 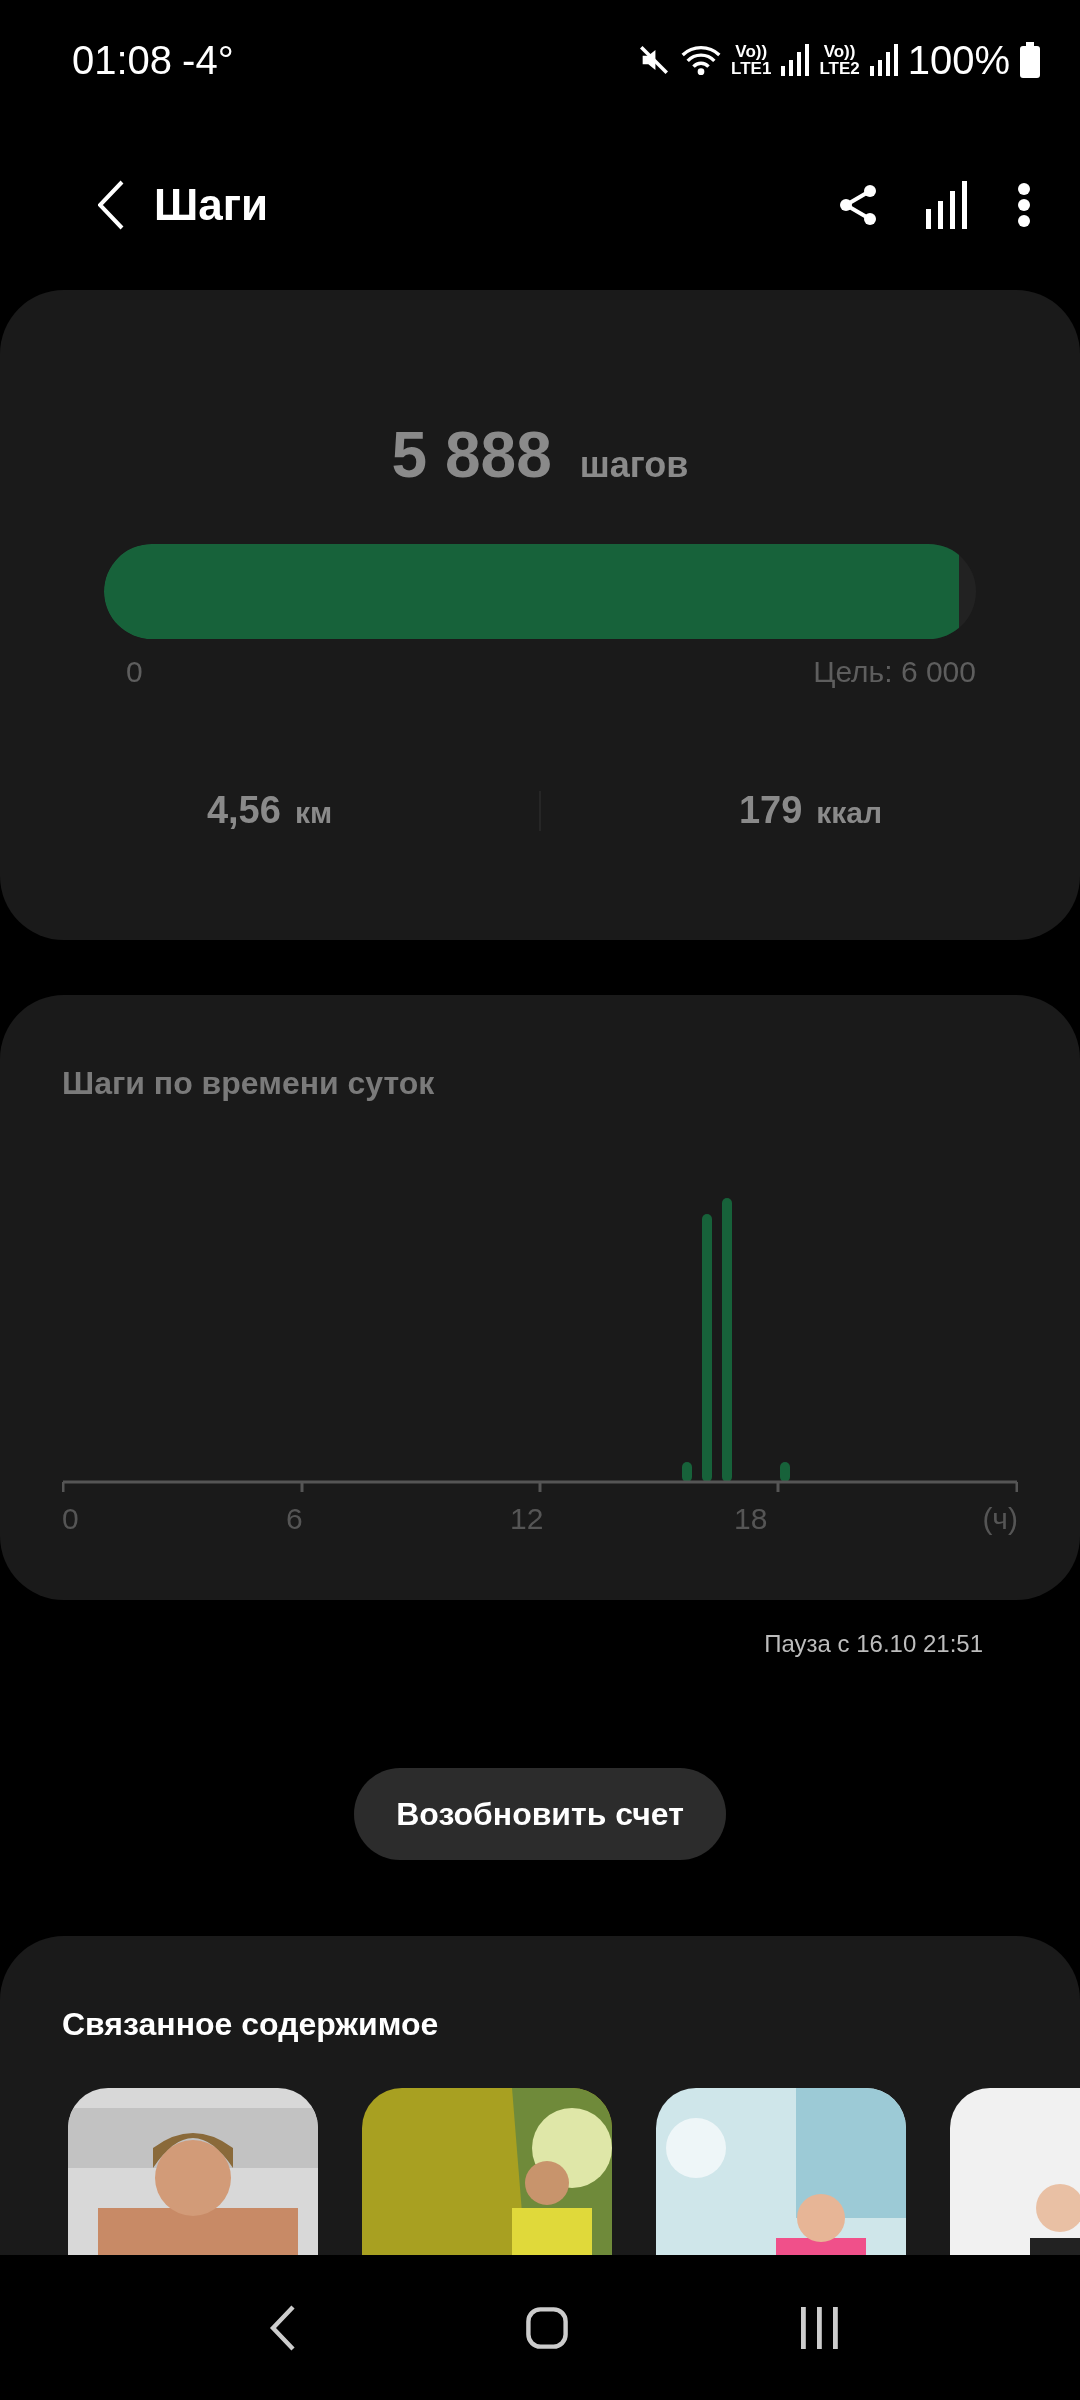 I want to click on pause-note: Пауза с 16.10 21:51, so click(x=873, y=1644).